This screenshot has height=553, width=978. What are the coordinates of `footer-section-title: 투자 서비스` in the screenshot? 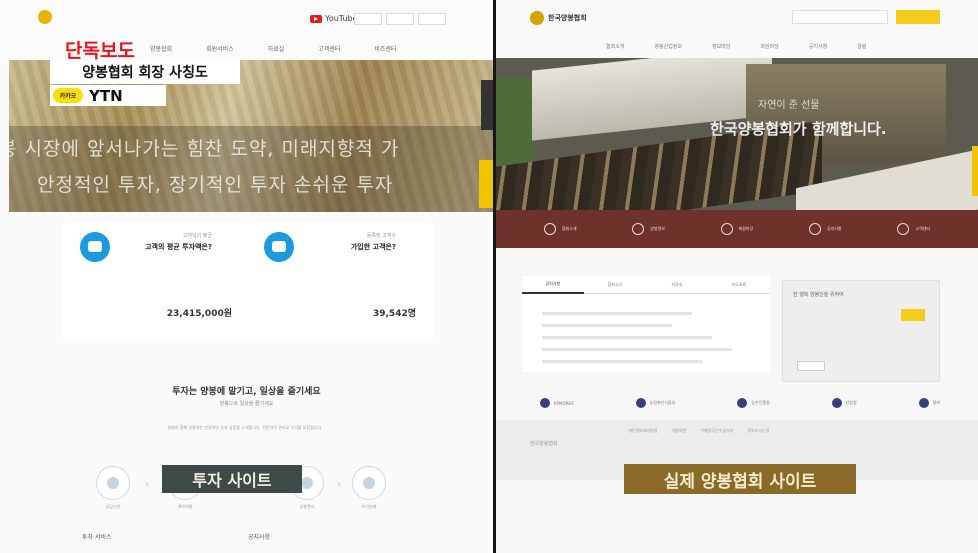 It's located at (97, 537).